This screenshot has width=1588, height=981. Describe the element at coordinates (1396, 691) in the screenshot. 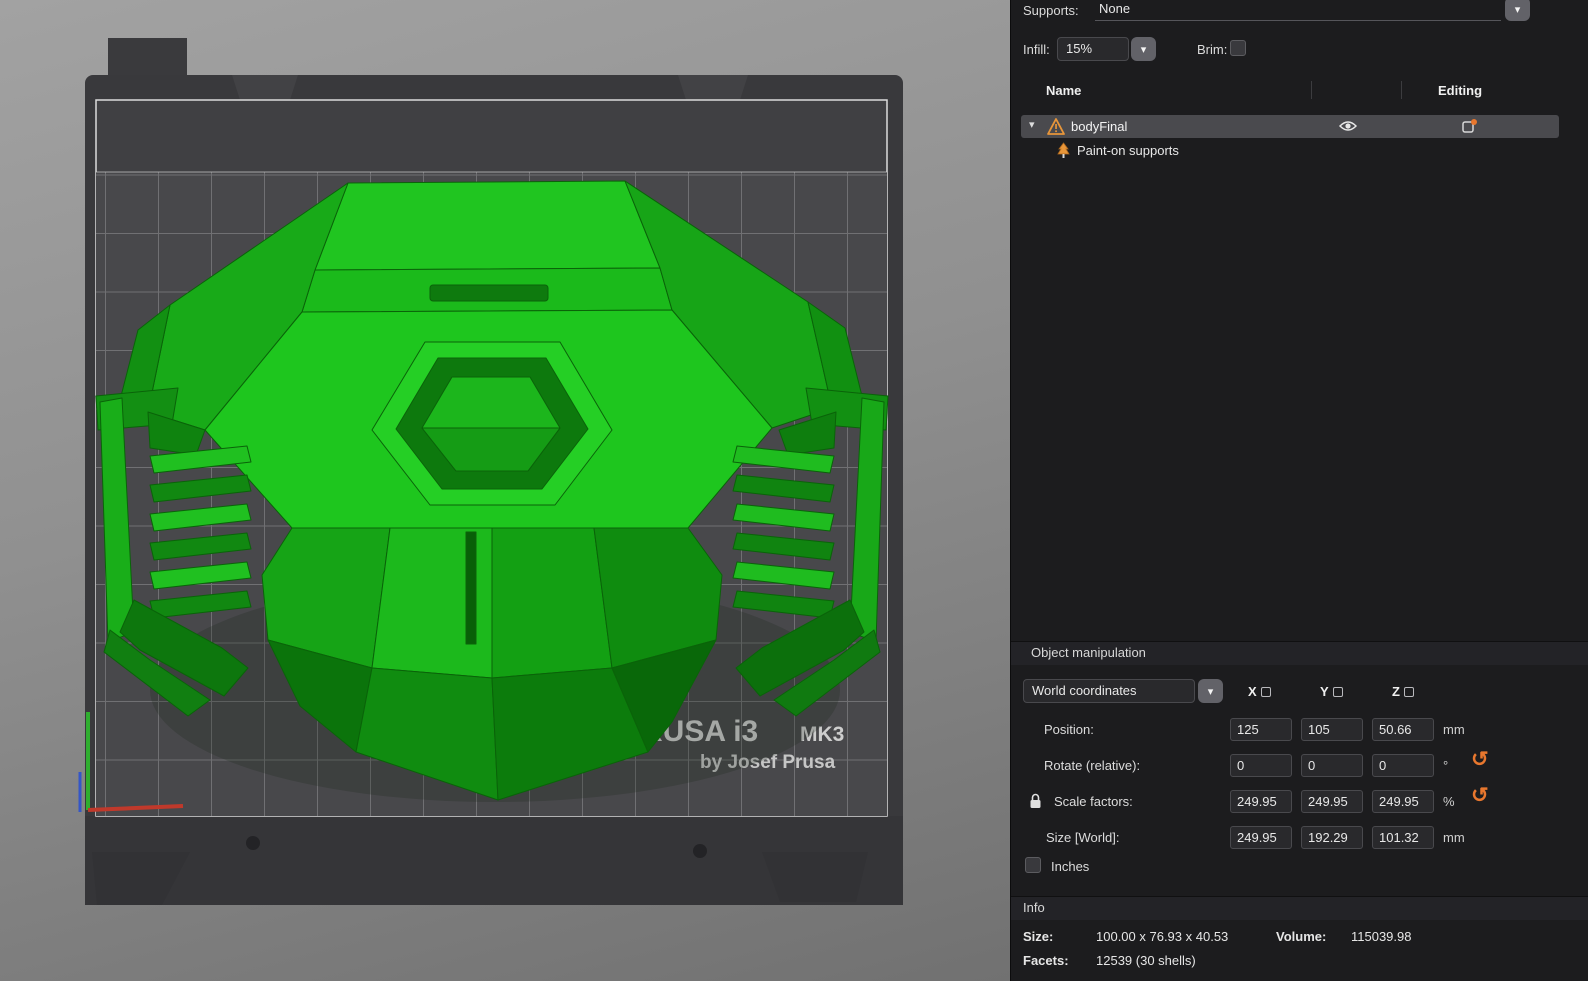

I see `axis-z-label: Z` at that location.